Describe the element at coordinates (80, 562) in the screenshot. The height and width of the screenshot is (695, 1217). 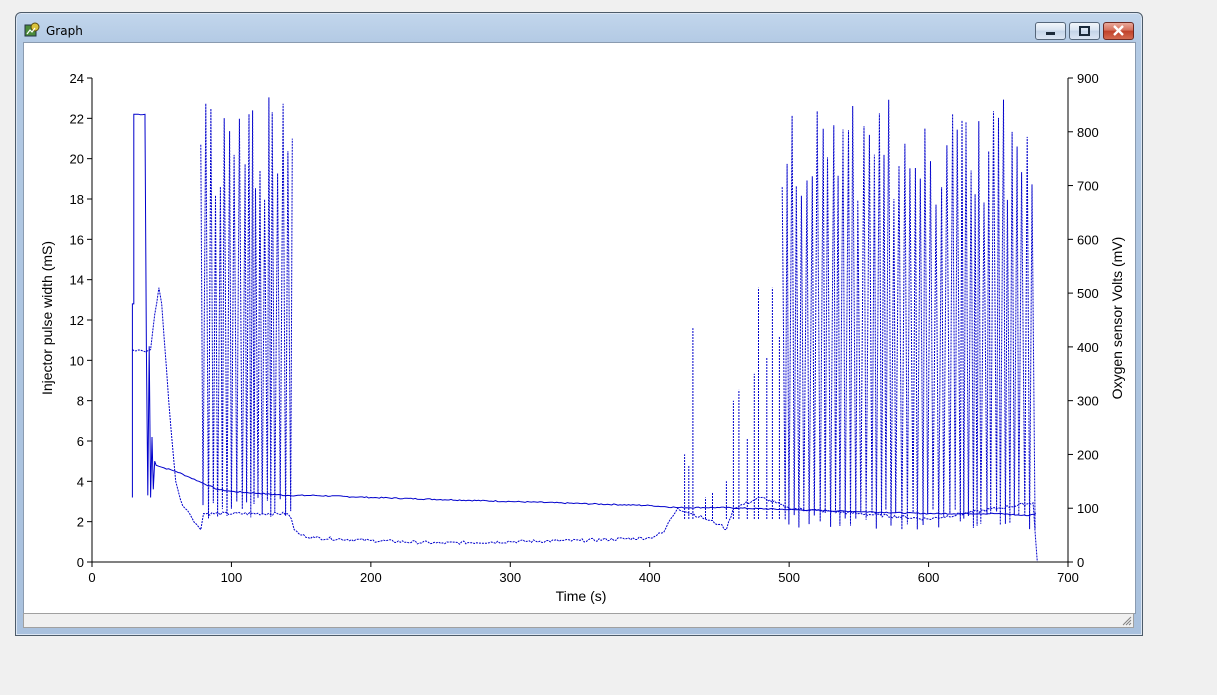
I see `left-tick-label: 0` at that location.